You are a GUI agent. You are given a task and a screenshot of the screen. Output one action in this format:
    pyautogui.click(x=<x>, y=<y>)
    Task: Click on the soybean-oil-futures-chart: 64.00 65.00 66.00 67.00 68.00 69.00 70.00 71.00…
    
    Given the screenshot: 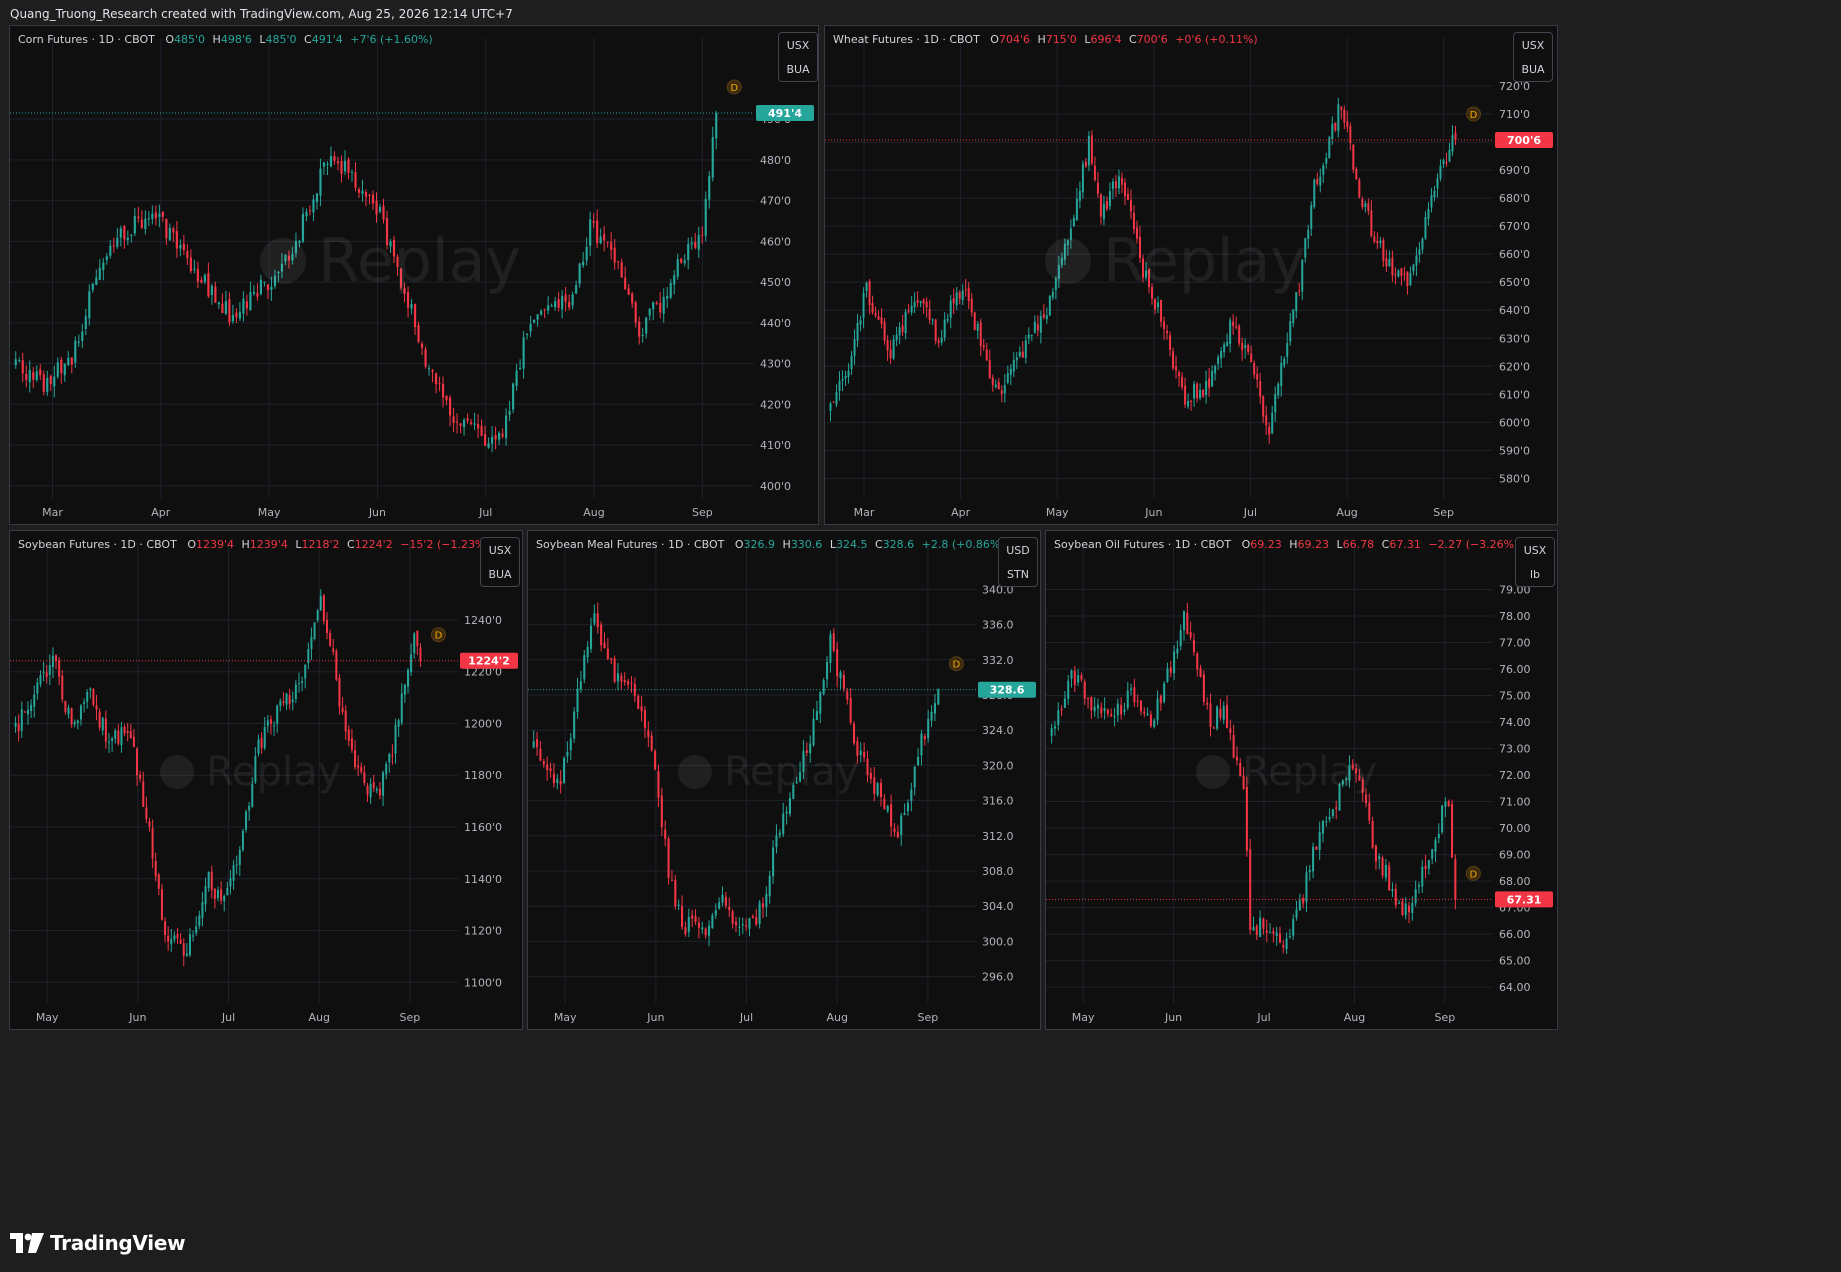 What is the action you would take?
    pyautogui.click(x=1301, y=780)
    